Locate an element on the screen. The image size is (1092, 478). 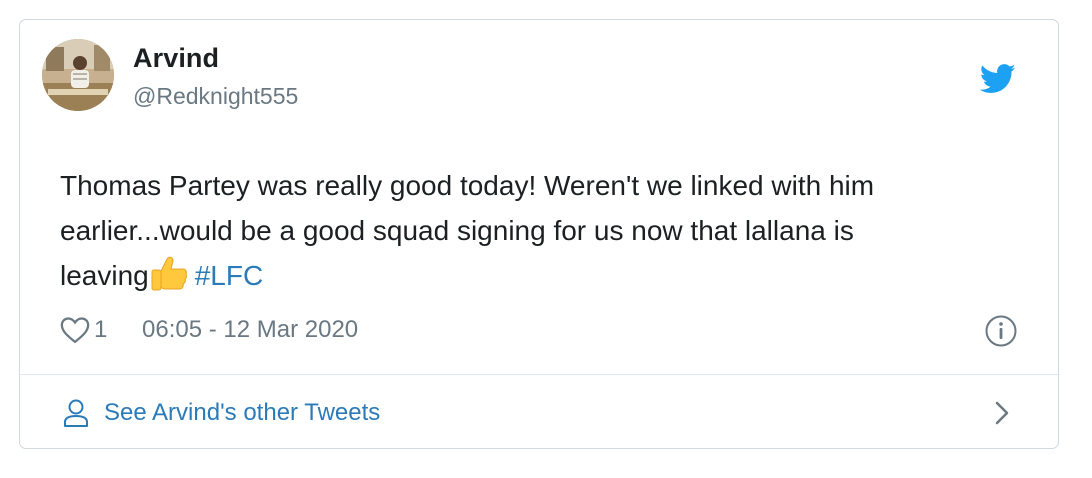
avatar is located at coordinates (78, 75).